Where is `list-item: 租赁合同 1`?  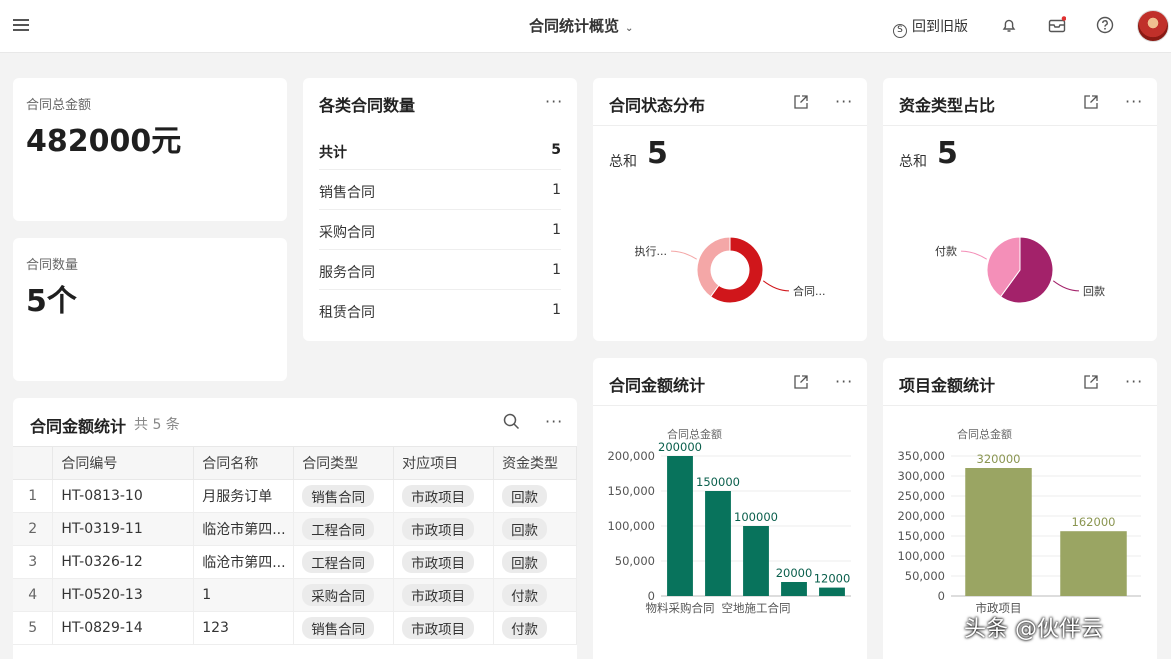 list-item: 租赁合同 1 is located at coordinates (440, 310).